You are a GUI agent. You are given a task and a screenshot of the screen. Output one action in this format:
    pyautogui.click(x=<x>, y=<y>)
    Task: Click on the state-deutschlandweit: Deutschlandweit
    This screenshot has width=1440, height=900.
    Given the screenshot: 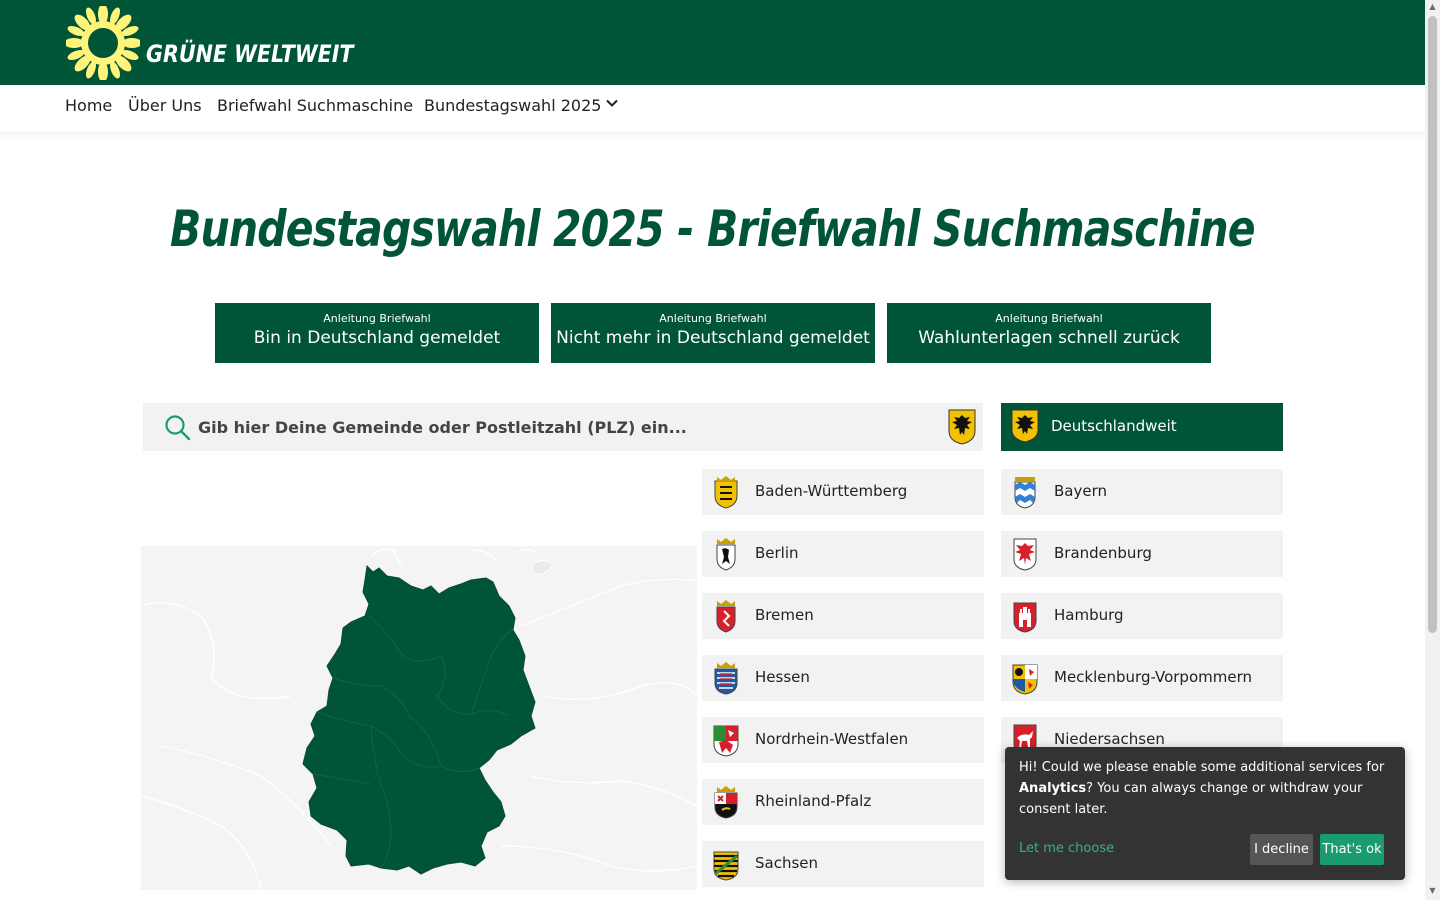 What is the action you would take?
    pyautogui.click(x=1142, y=427)
    